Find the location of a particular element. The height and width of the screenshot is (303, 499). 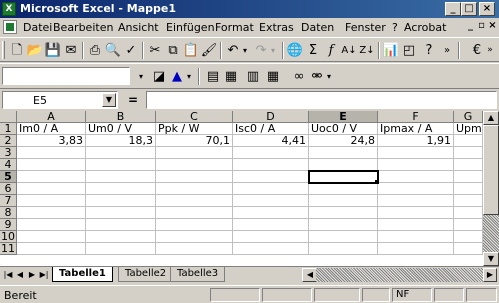

frame-icon: ▦ is located at coordinates (273, 76).